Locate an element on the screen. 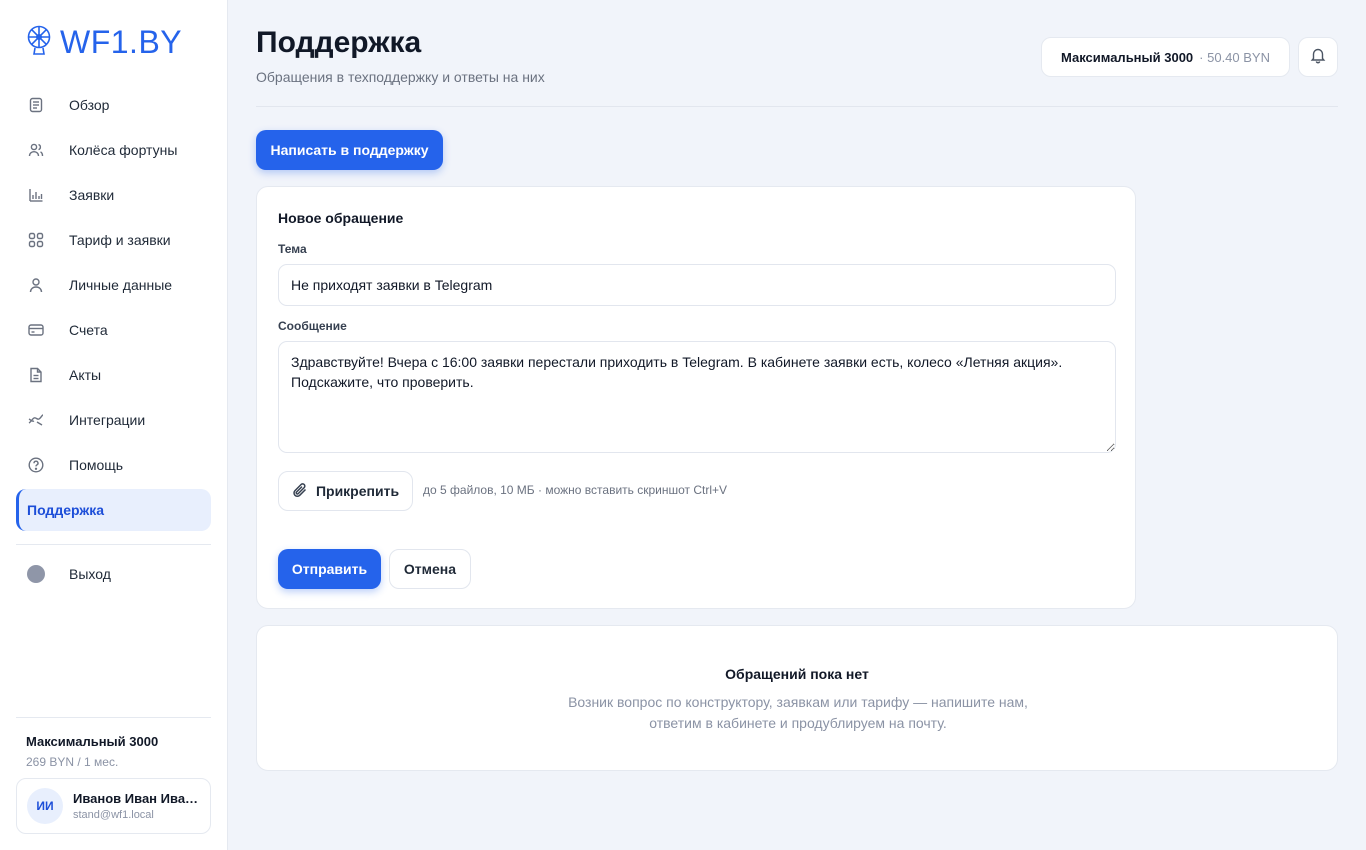 The width and height of the screenshot is (1366, 850). notifications-button is located at coordinates (1318, 57).